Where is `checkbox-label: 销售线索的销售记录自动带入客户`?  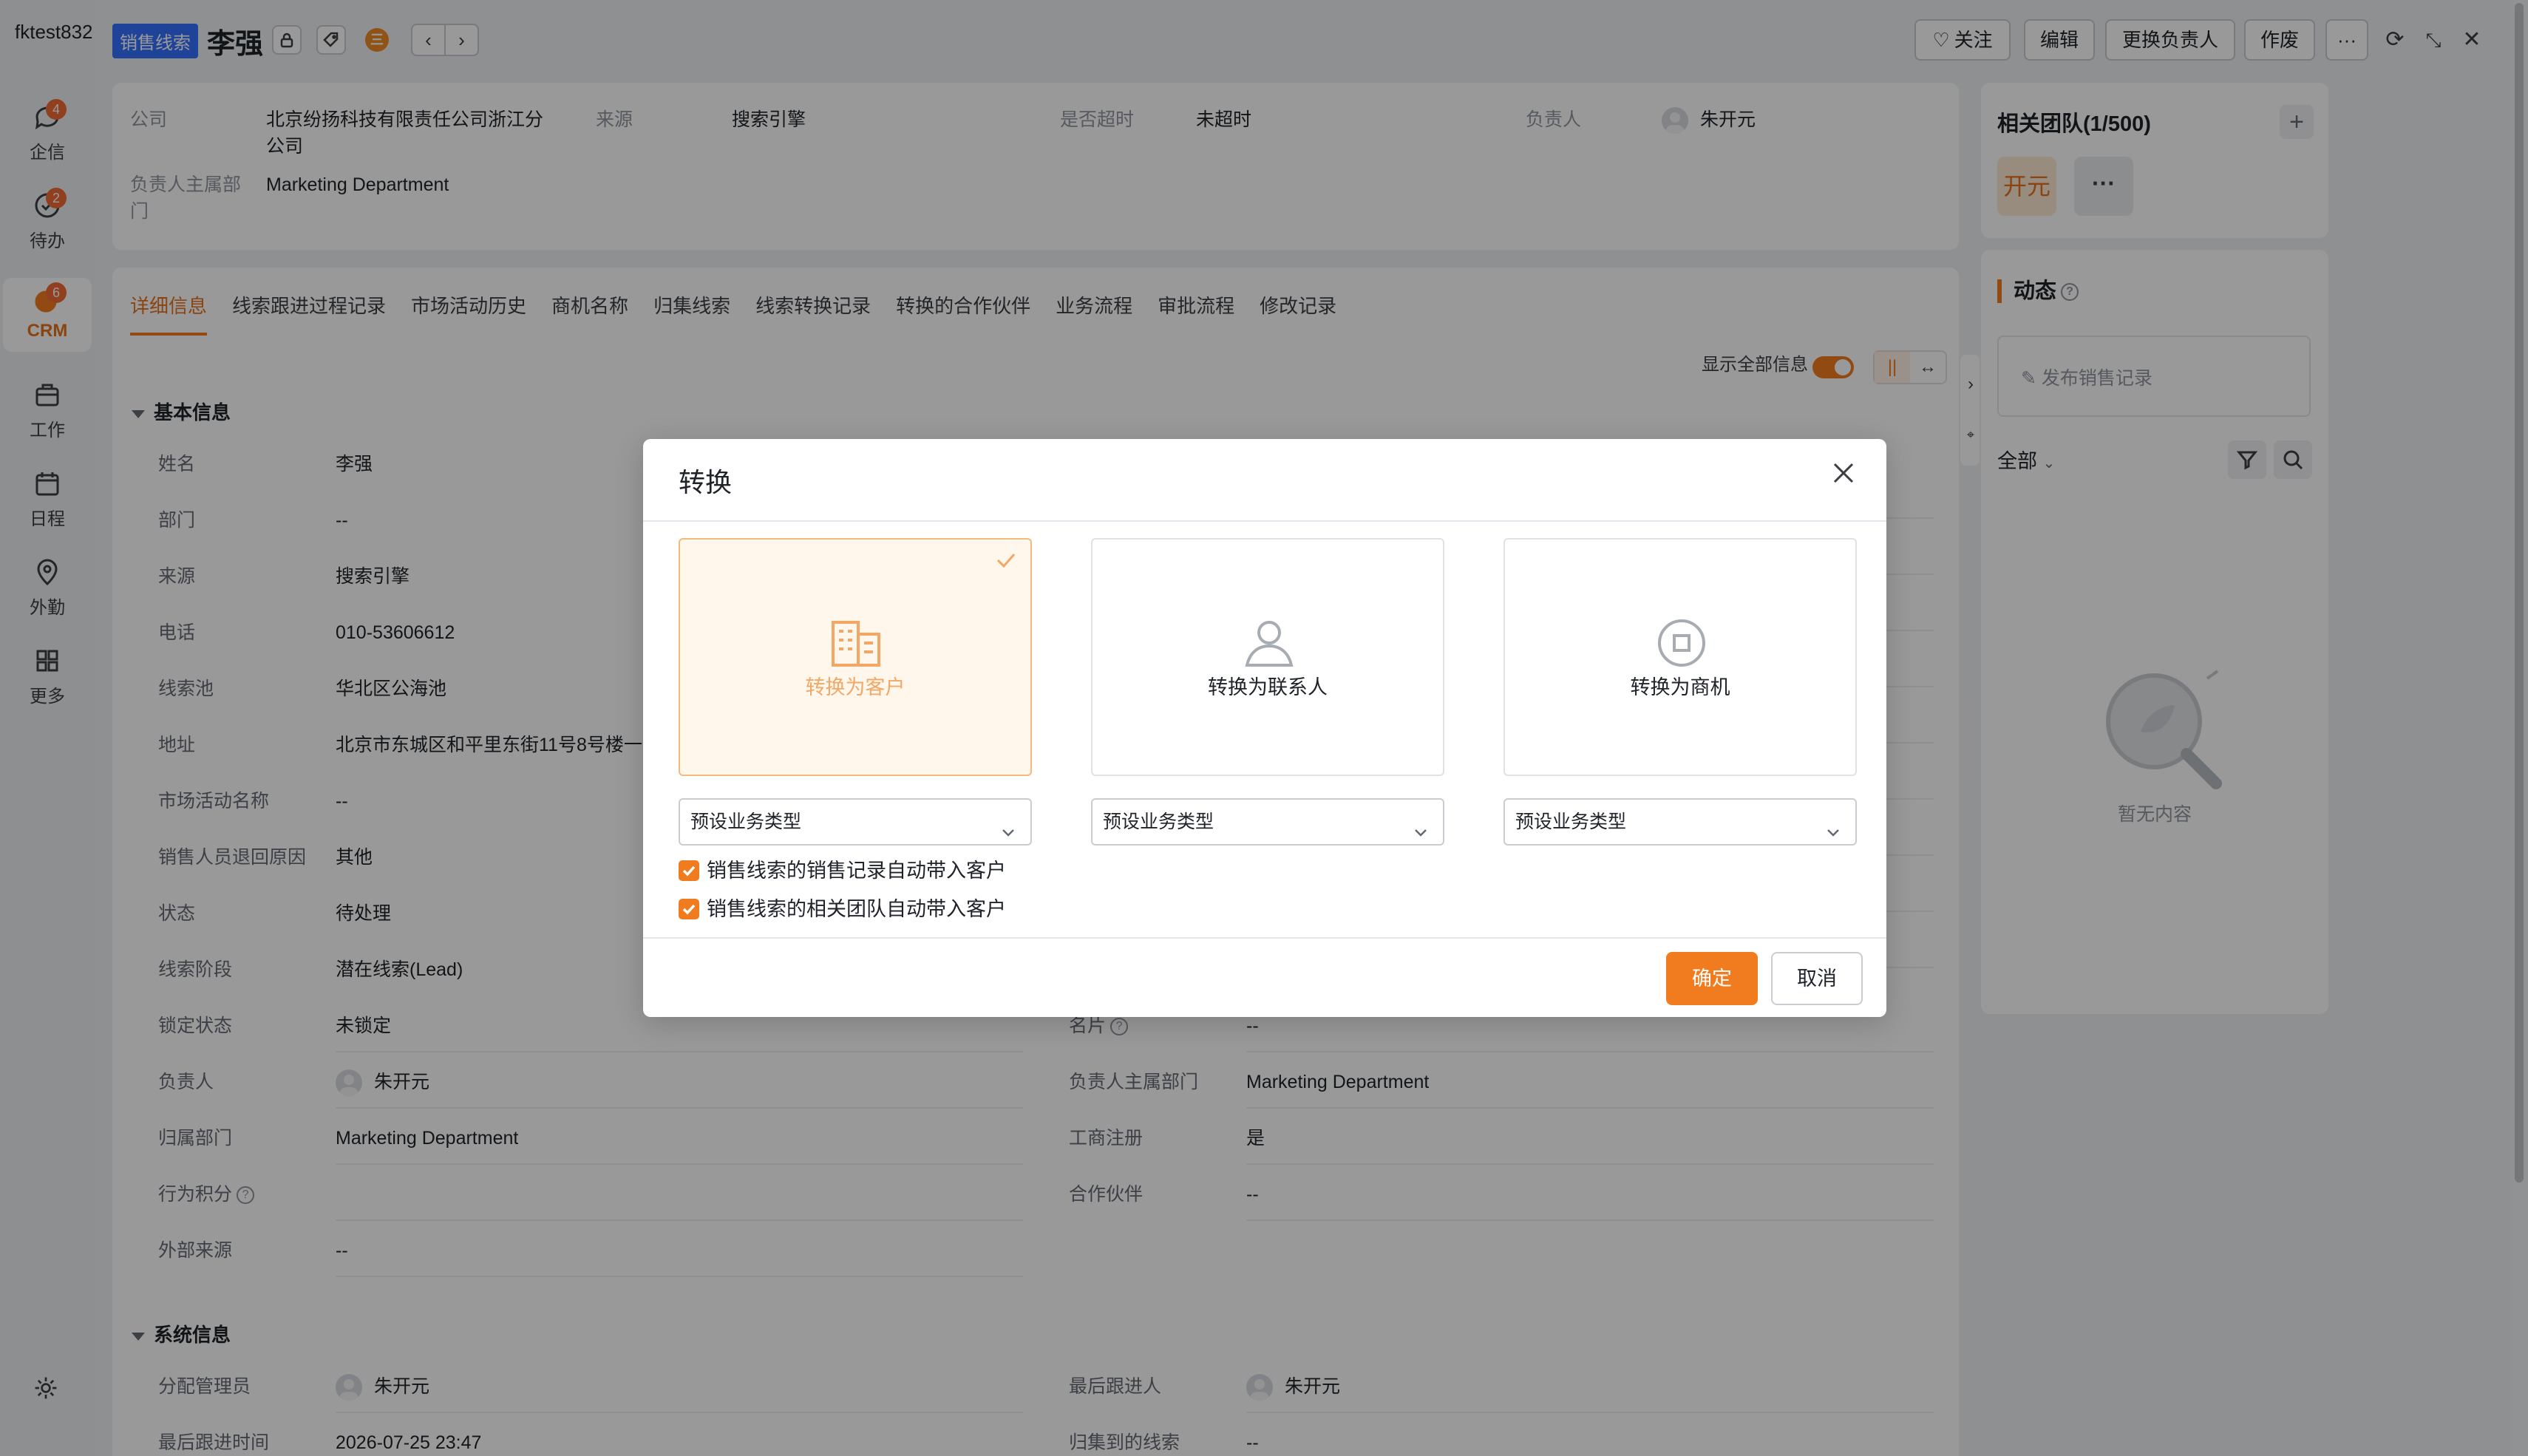
checkbox-label: 销售线索的销售记录自动带入客户 is located at coordinates (857, 871).